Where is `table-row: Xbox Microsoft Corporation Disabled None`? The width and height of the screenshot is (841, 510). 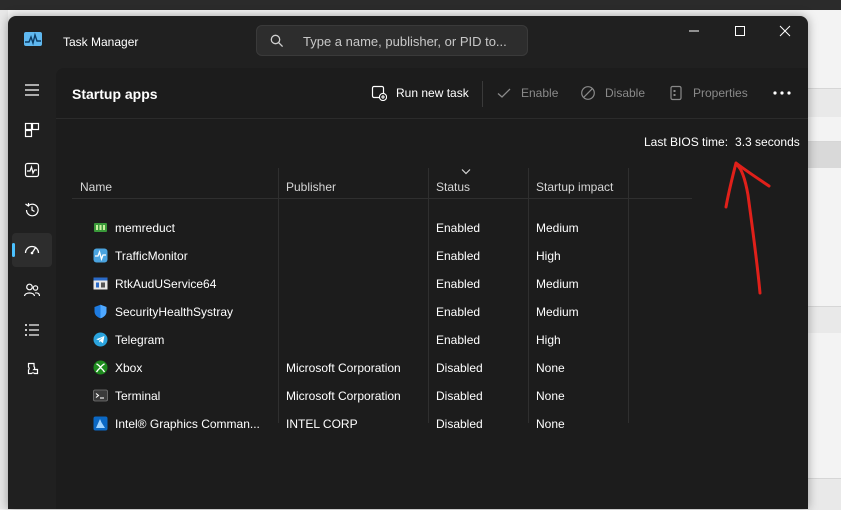 table-row: Xbox Microsoft Corporation Disabled None is located at coordinates (382, 368).